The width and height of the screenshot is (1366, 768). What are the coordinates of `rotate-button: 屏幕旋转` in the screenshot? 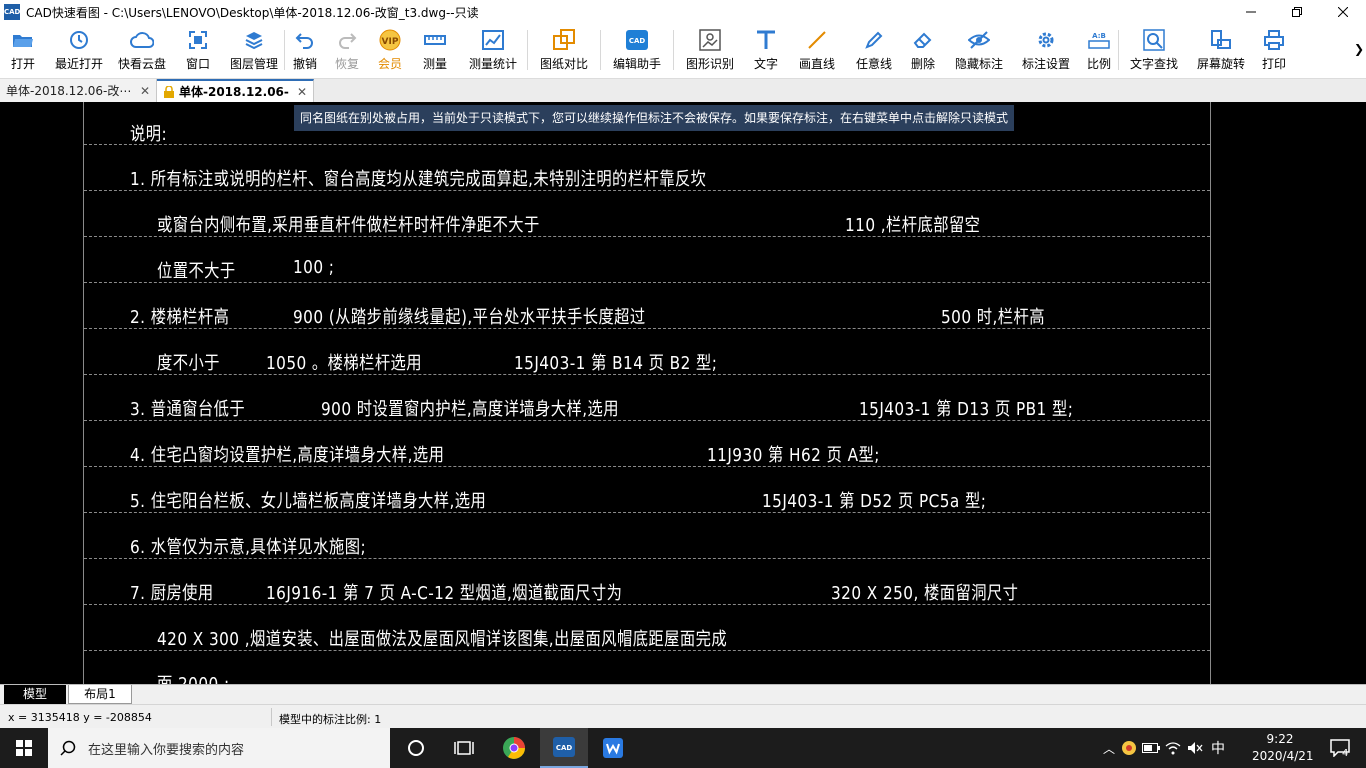 It's located at (1221, 50).